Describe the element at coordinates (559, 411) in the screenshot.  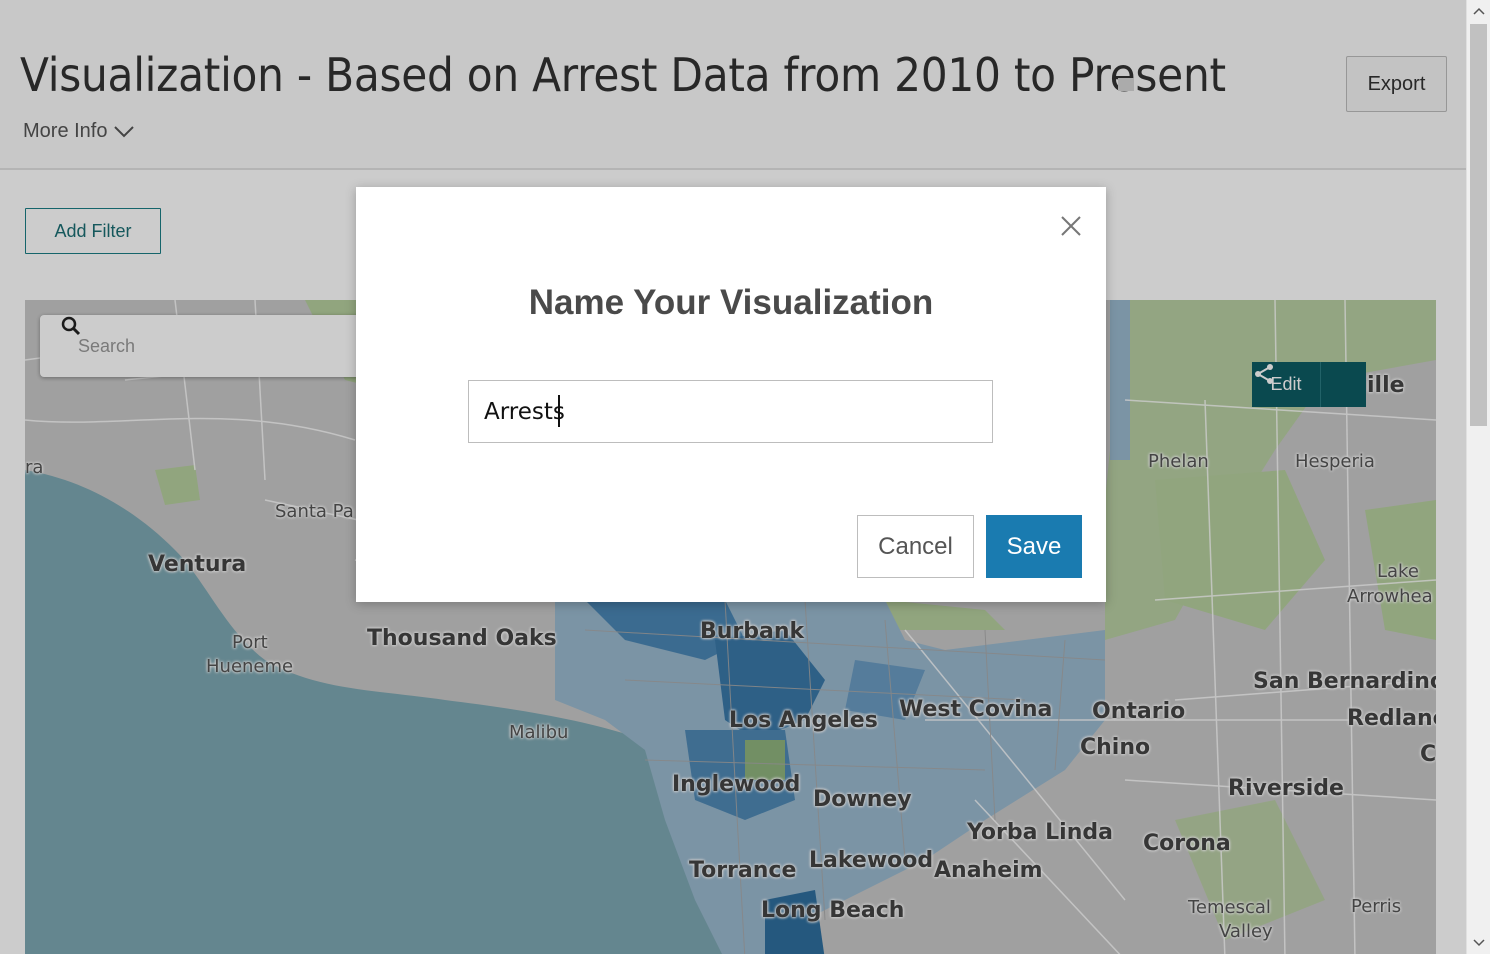
I see `text-caret` at that location.